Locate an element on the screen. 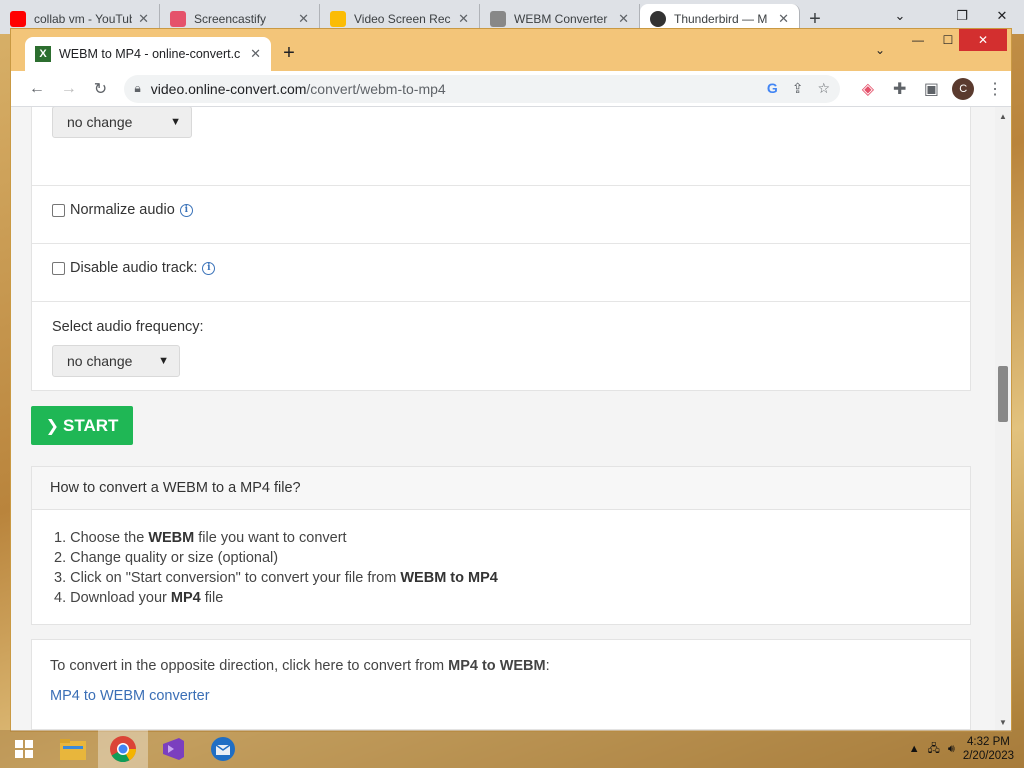  top-select: no change ▼ is located at coordinates (122, 122).